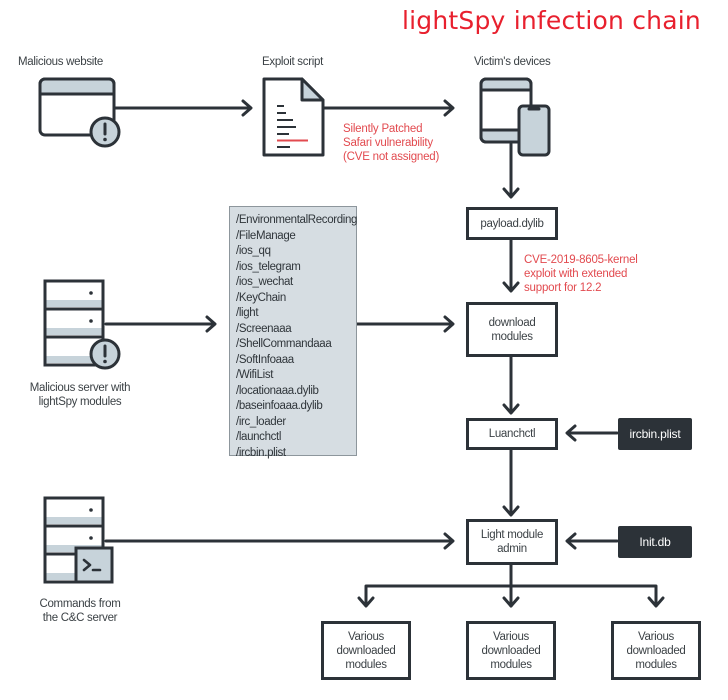 The width and height of the screenshot is (728, 700). What do you see at coordinates (80, 604) in the screenshot?
I see `label-line: Commands from` at bounding box center [80, 604].